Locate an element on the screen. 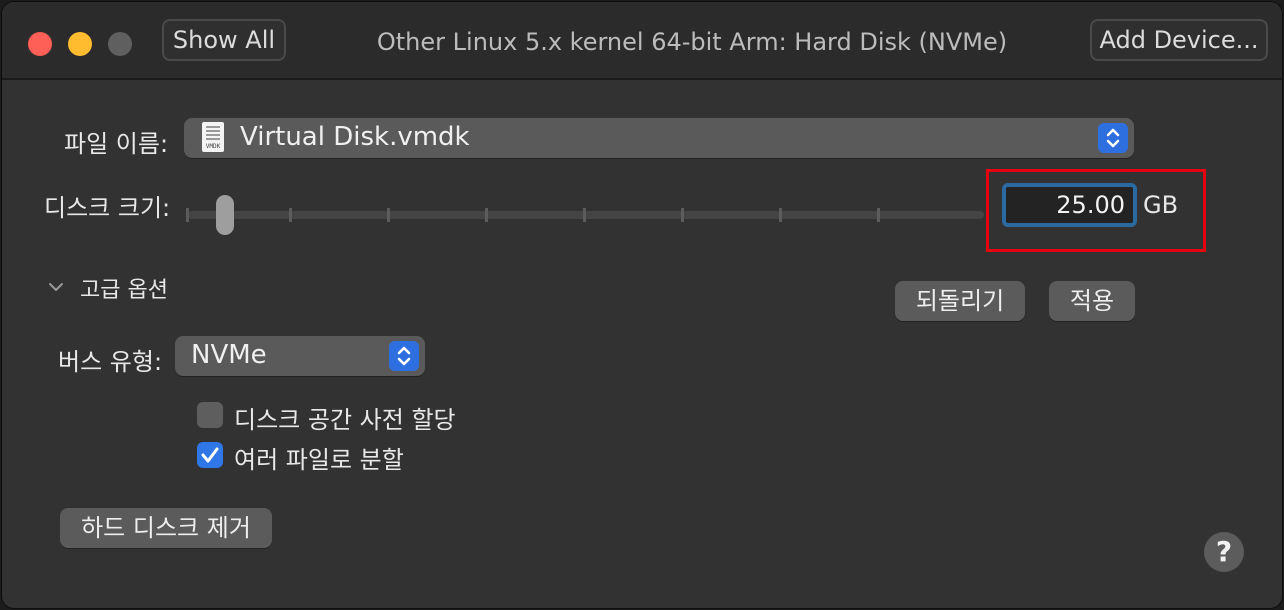 The height and width of the screenshot is (610, 1284). split-files-checkbox is located at coordinates (210, 455).